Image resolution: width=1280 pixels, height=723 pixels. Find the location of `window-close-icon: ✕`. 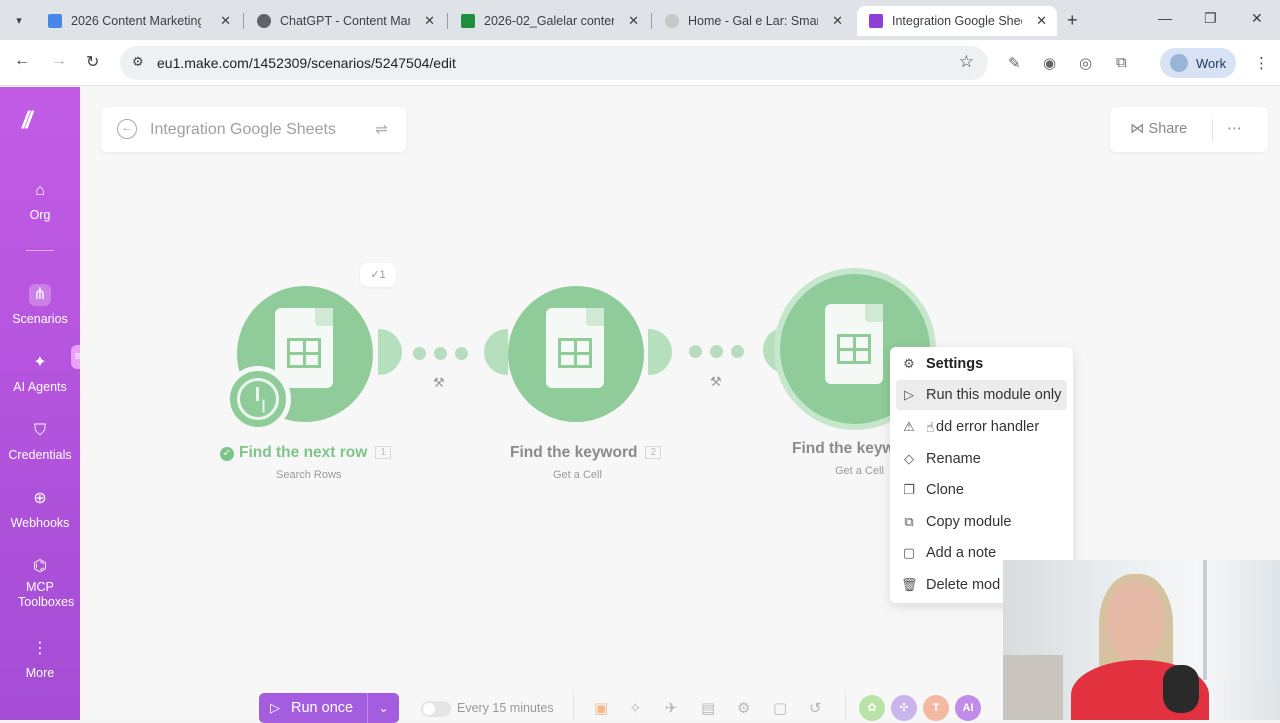

window-close-icon: ✕ is located at coordinates (1257, 18).